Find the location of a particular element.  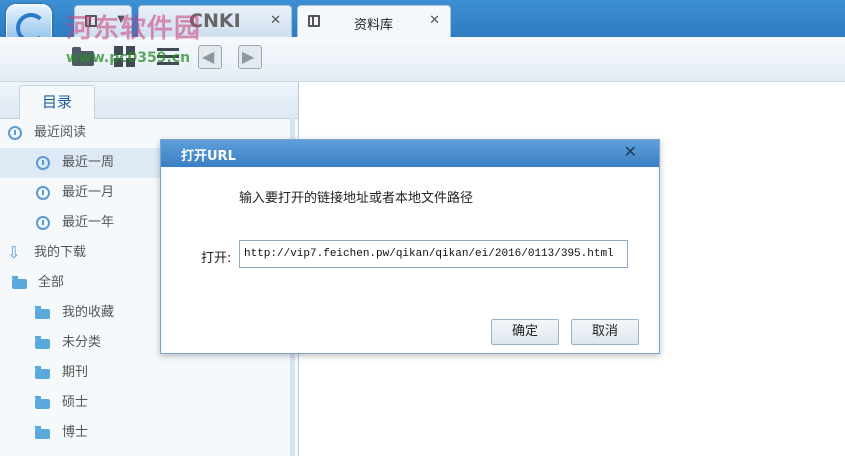

sidebar-item-label: 博士 is located at coordinates (75, 432).